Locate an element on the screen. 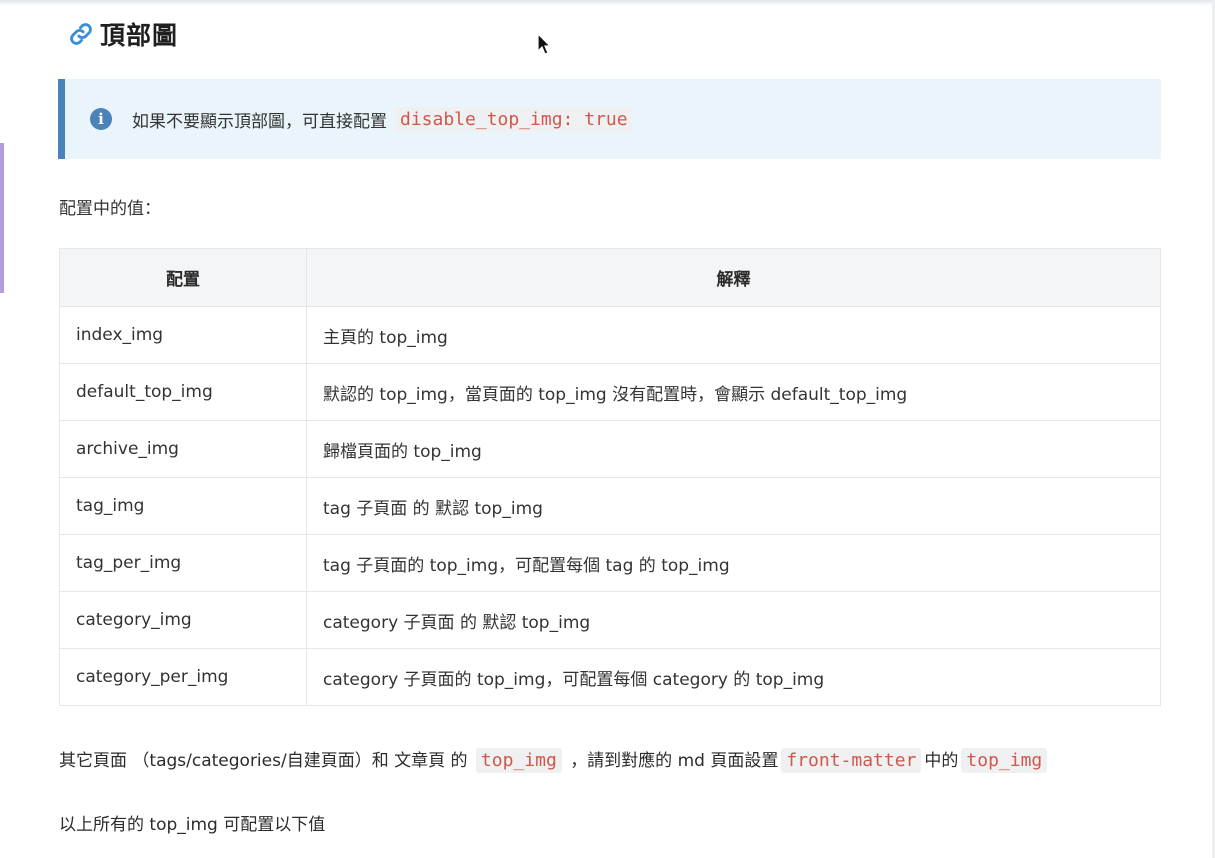 Image resolution: width=1215 pixels, height=858 pixels. info-note: i 如果不要顯示頂部圖，可直接配置 disable_top_img: true is located at coordinates (609, 119).